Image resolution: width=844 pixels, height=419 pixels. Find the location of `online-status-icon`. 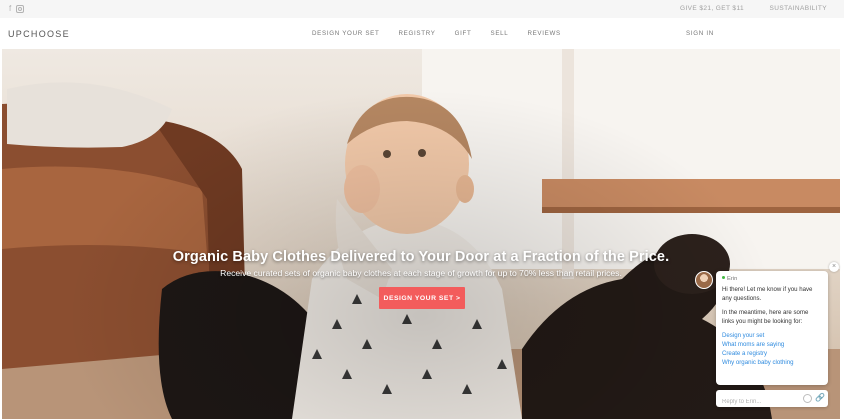

online-status-icon is located at coordinates (723, 277).